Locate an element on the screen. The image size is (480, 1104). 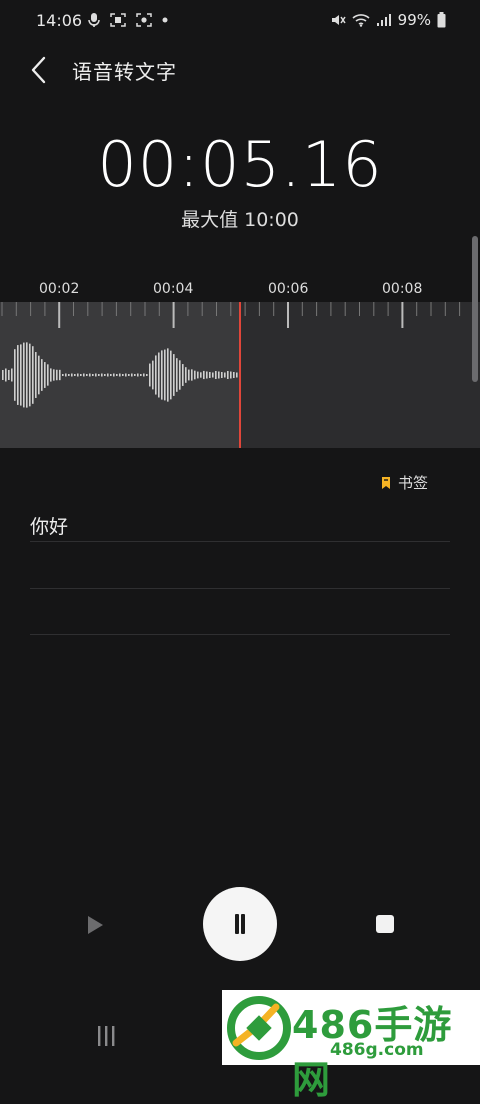
pause-button is located at coordinates (240, 924).